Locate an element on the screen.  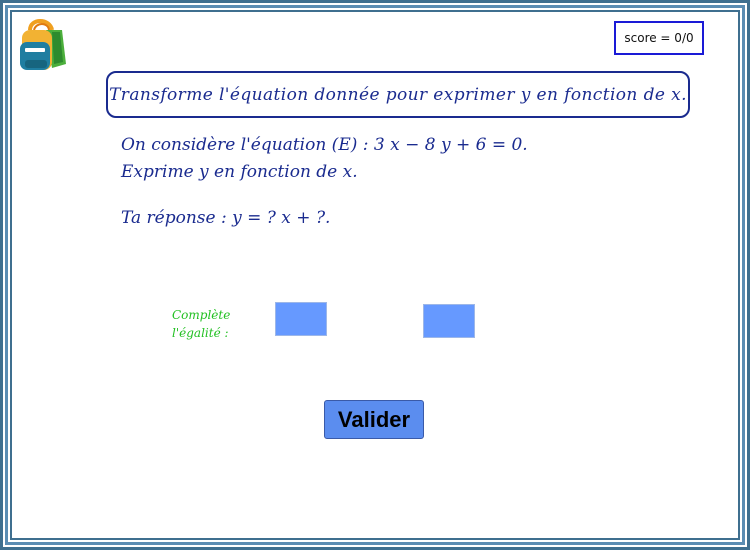
score-display: score = 0/0 is located at coordinates (659, 38).